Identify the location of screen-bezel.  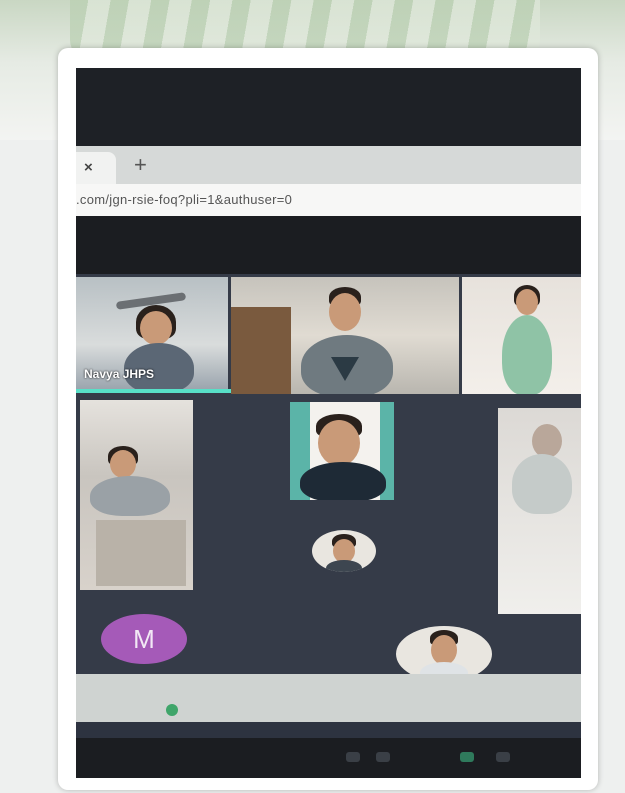
(328, 107).